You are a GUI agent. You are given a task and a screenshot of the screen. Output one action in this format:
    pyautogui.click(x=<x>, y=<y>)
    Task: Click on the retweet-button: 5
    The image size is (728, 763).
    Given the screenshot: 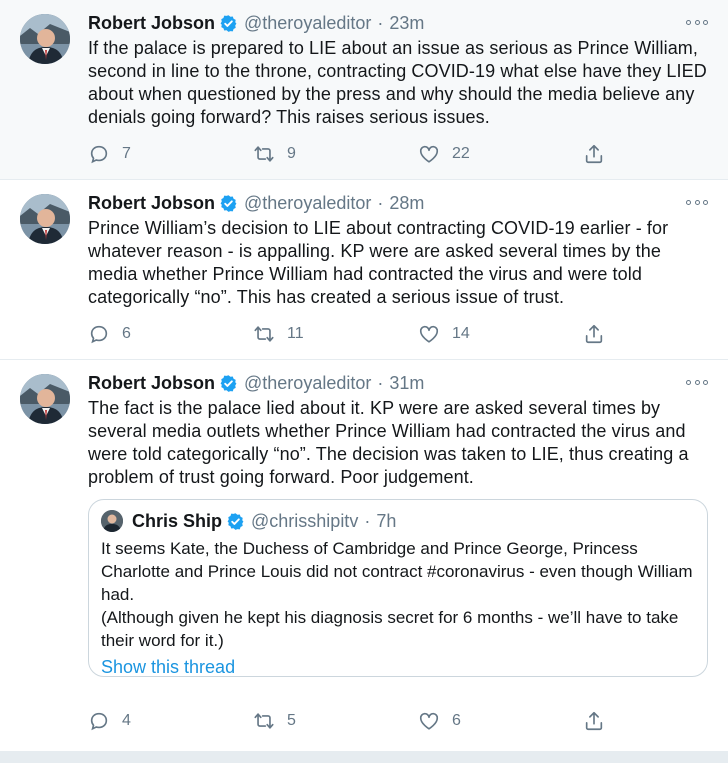 What is the action you would take?
    pyautogui.click(x=274, y=721)
    